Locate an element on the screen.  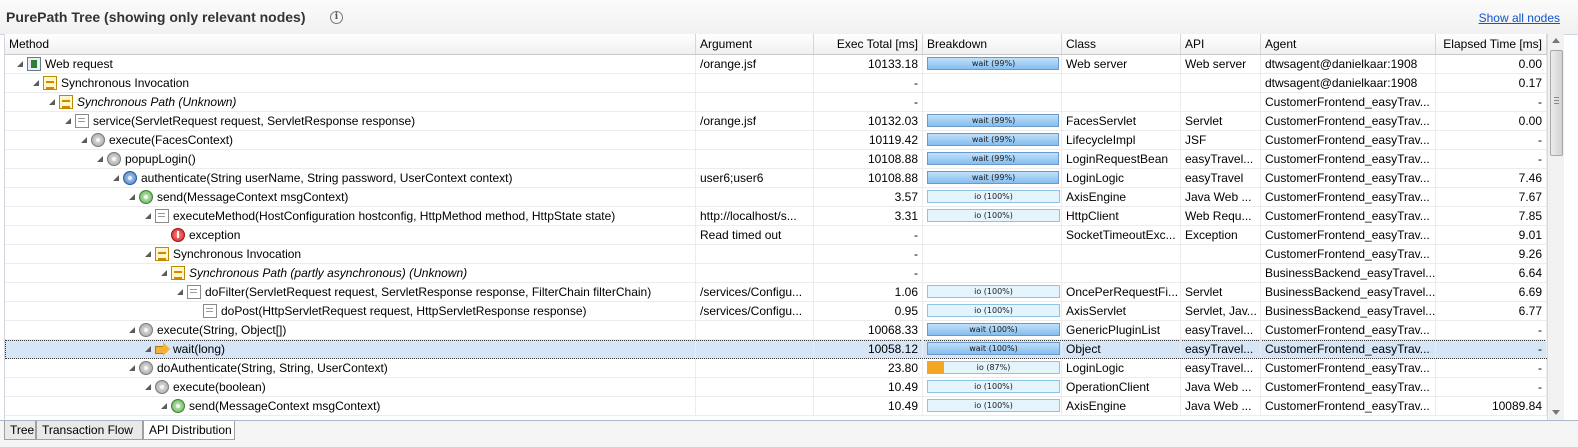
exec-total-cell: 10108.88 is located at coordinates (868, 178).